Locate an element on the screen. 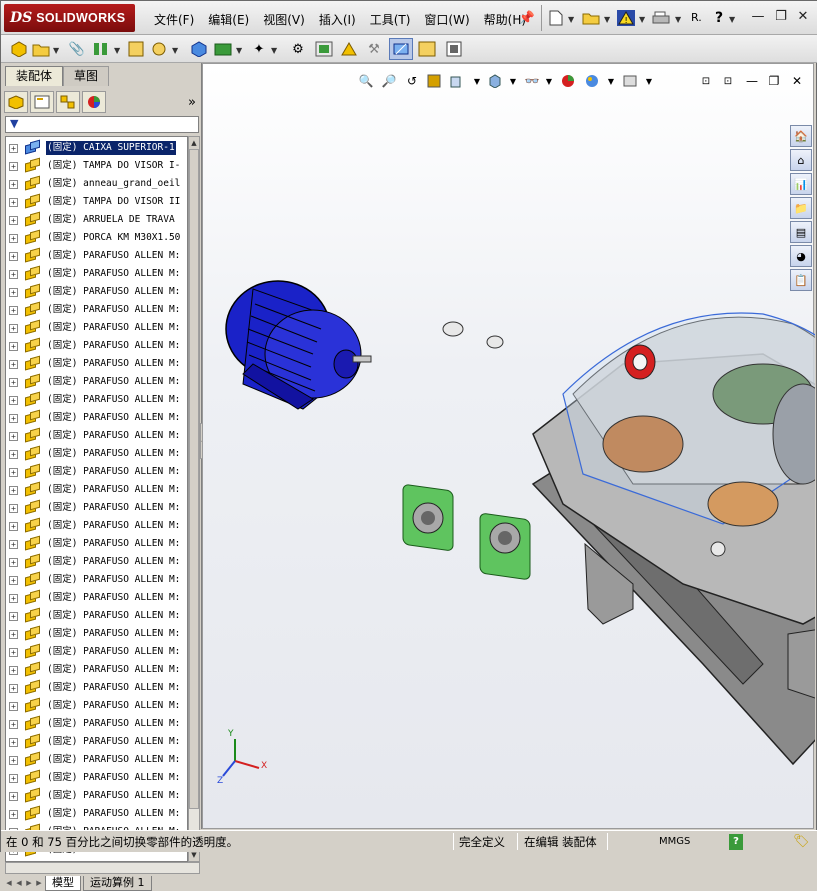 The width and height of the screenshot is (817, 891). home-icon: ⌂ is located at coordinates (801, 160).